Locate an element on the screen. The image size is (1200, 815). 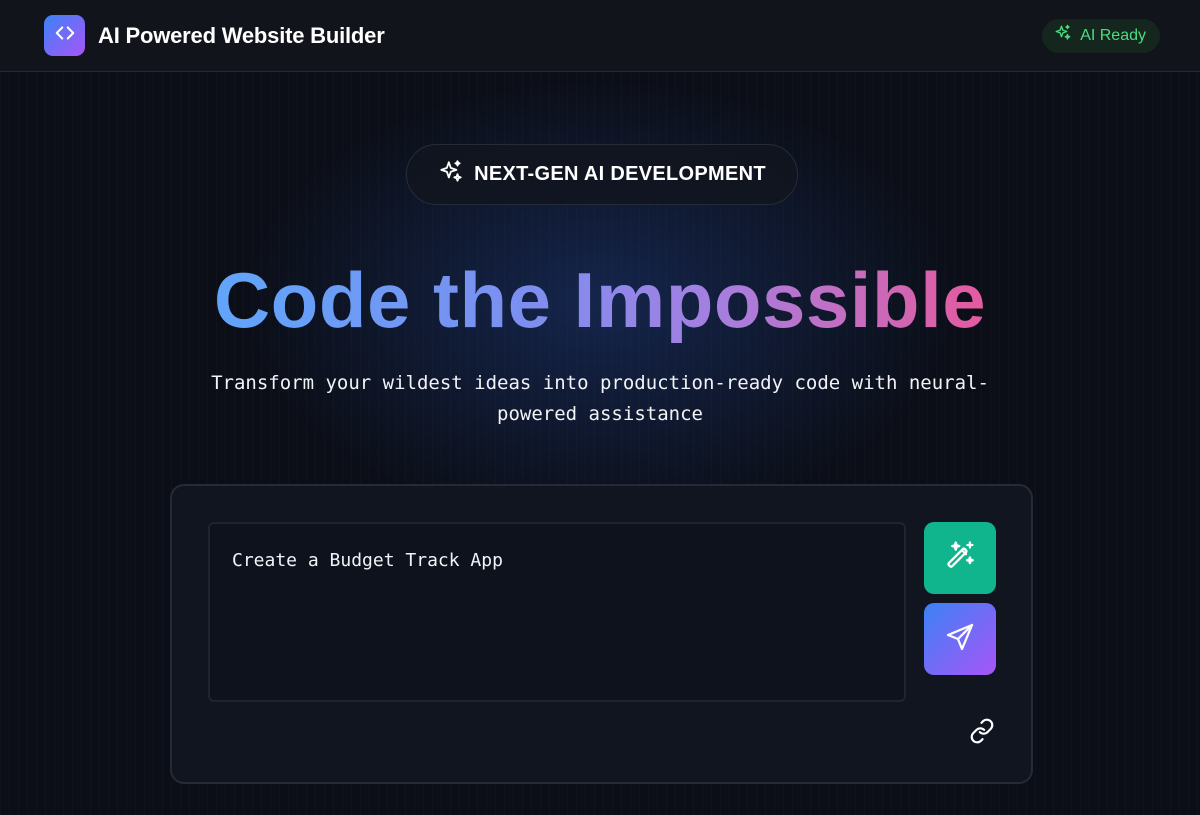
hero-title-text: Code the Impossible is located at coordinates (600, 300).